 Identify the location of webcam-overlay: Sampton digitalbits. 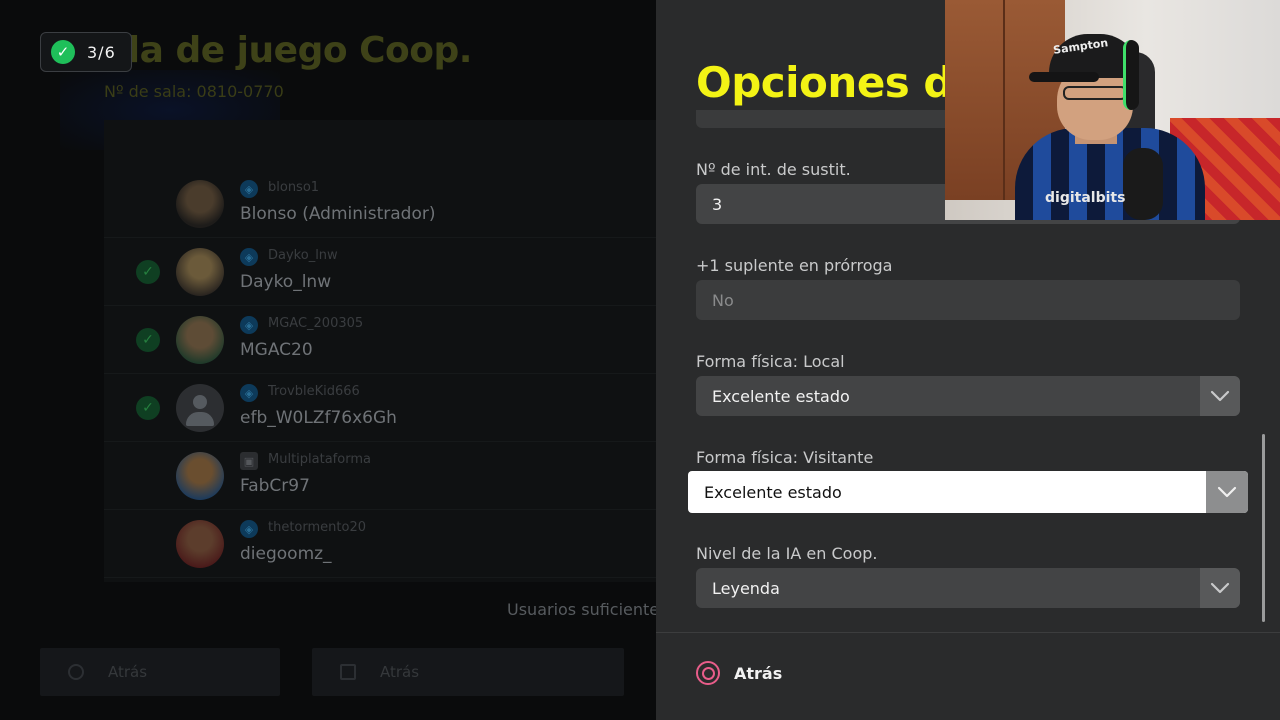
(1112, 110).